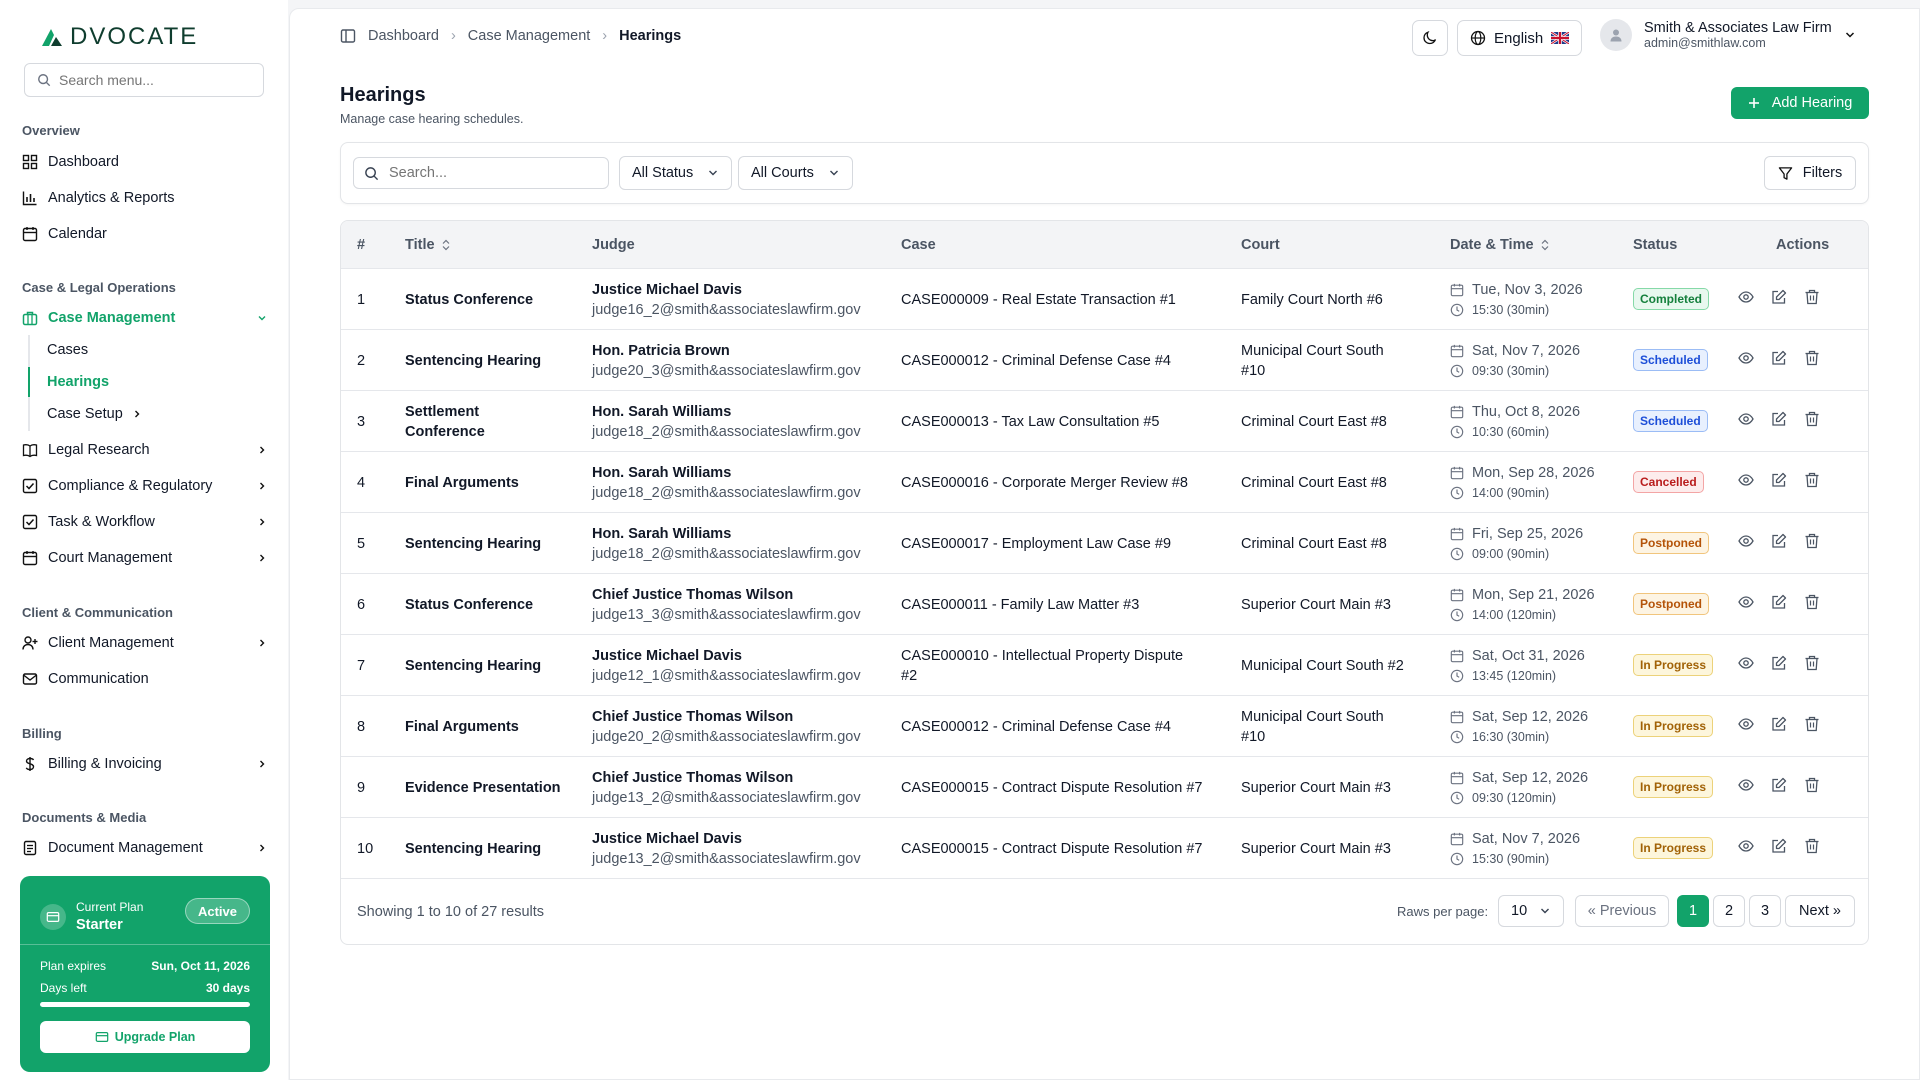 Image resolution: width=1920 pixels, height=1080 pixels. What do you see at coordinates (462, 482) in the screenshot?
I see `hearing-title-line: Final Arguments` at bounding box center [462, 482].